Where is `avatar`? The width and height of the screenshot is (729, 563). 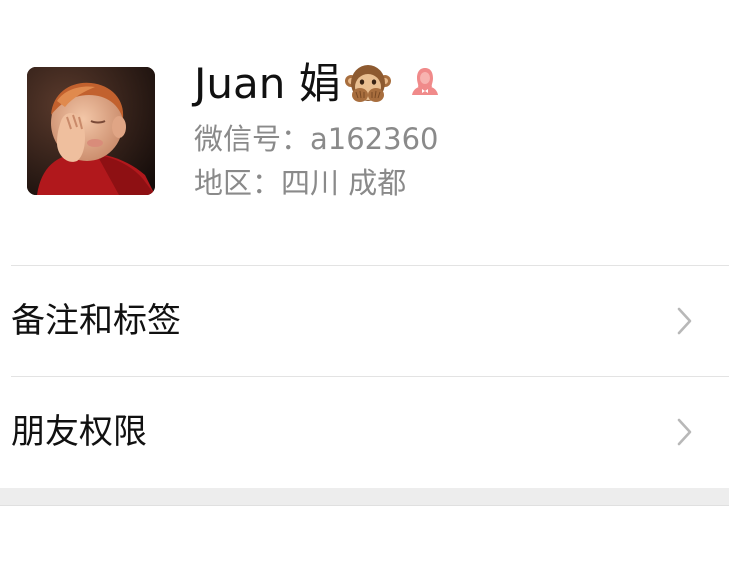
avatar is located at coordinates (91, 131).